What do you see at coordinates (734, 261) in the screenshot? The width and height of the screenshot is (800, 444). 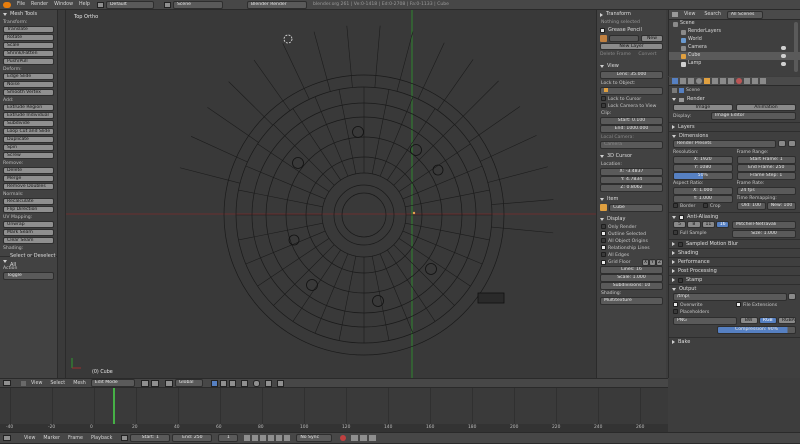 I see `performance-header: Performance` at bounding box center [734, 261].